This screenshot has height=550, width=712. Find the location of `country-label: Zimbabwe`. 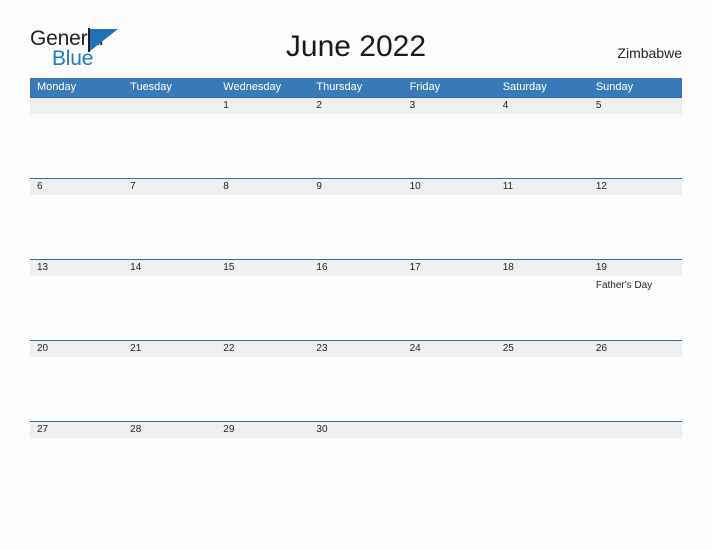

country-label: Zimbabwe is located at coordinates (649, 53).